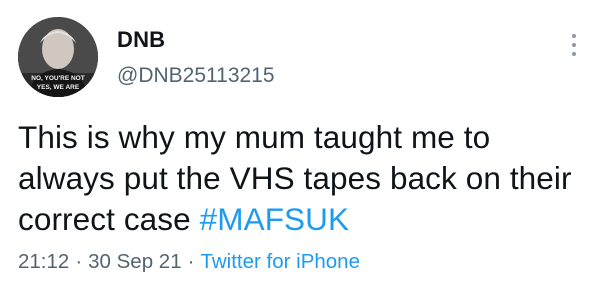  I want to click on avatar-image: NO, YOU'RE NOT YES, WE ARE, so click(58, 57).